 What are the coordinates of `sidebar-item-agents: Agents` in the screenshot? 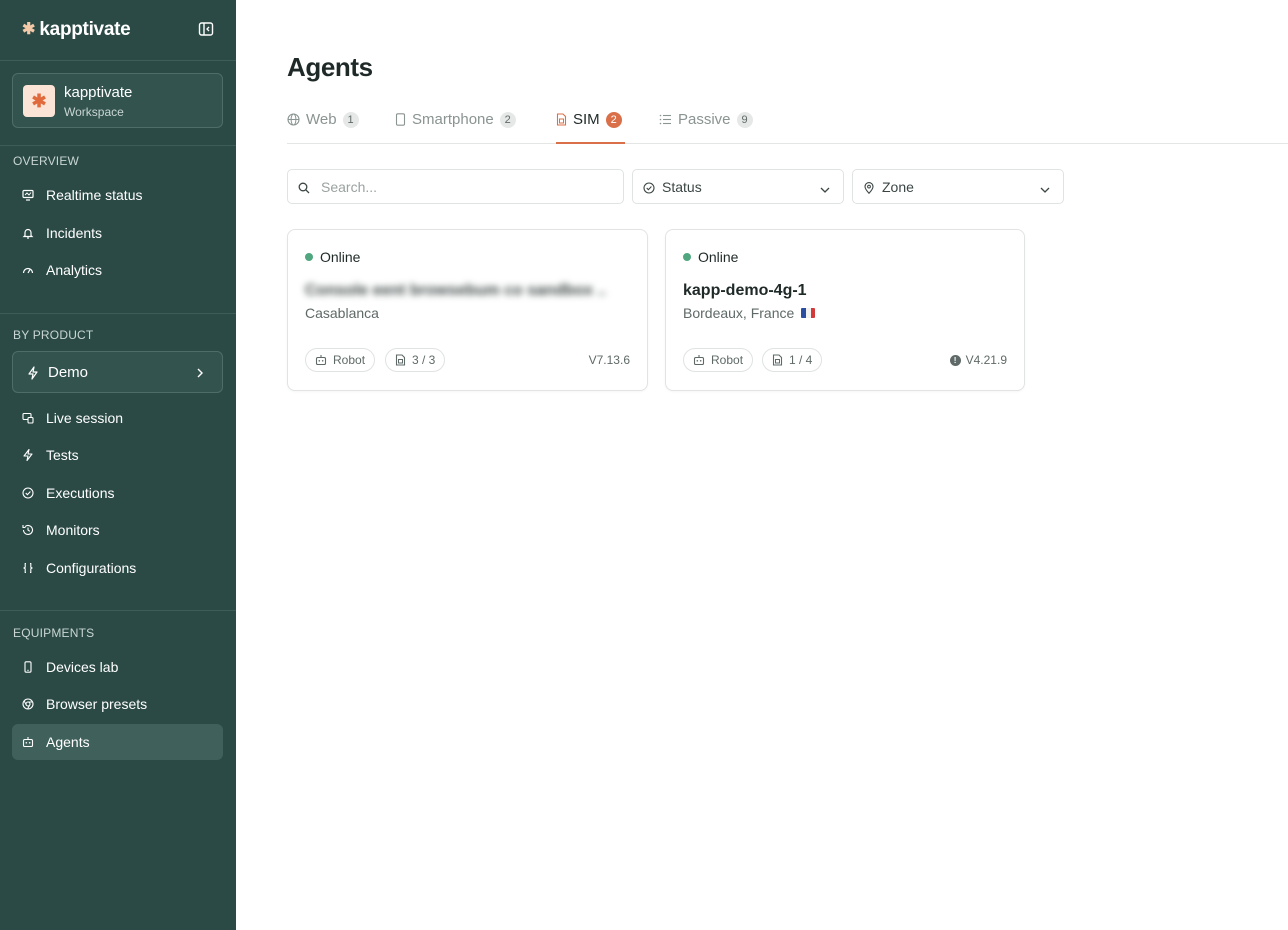 It's located at (117, 742).